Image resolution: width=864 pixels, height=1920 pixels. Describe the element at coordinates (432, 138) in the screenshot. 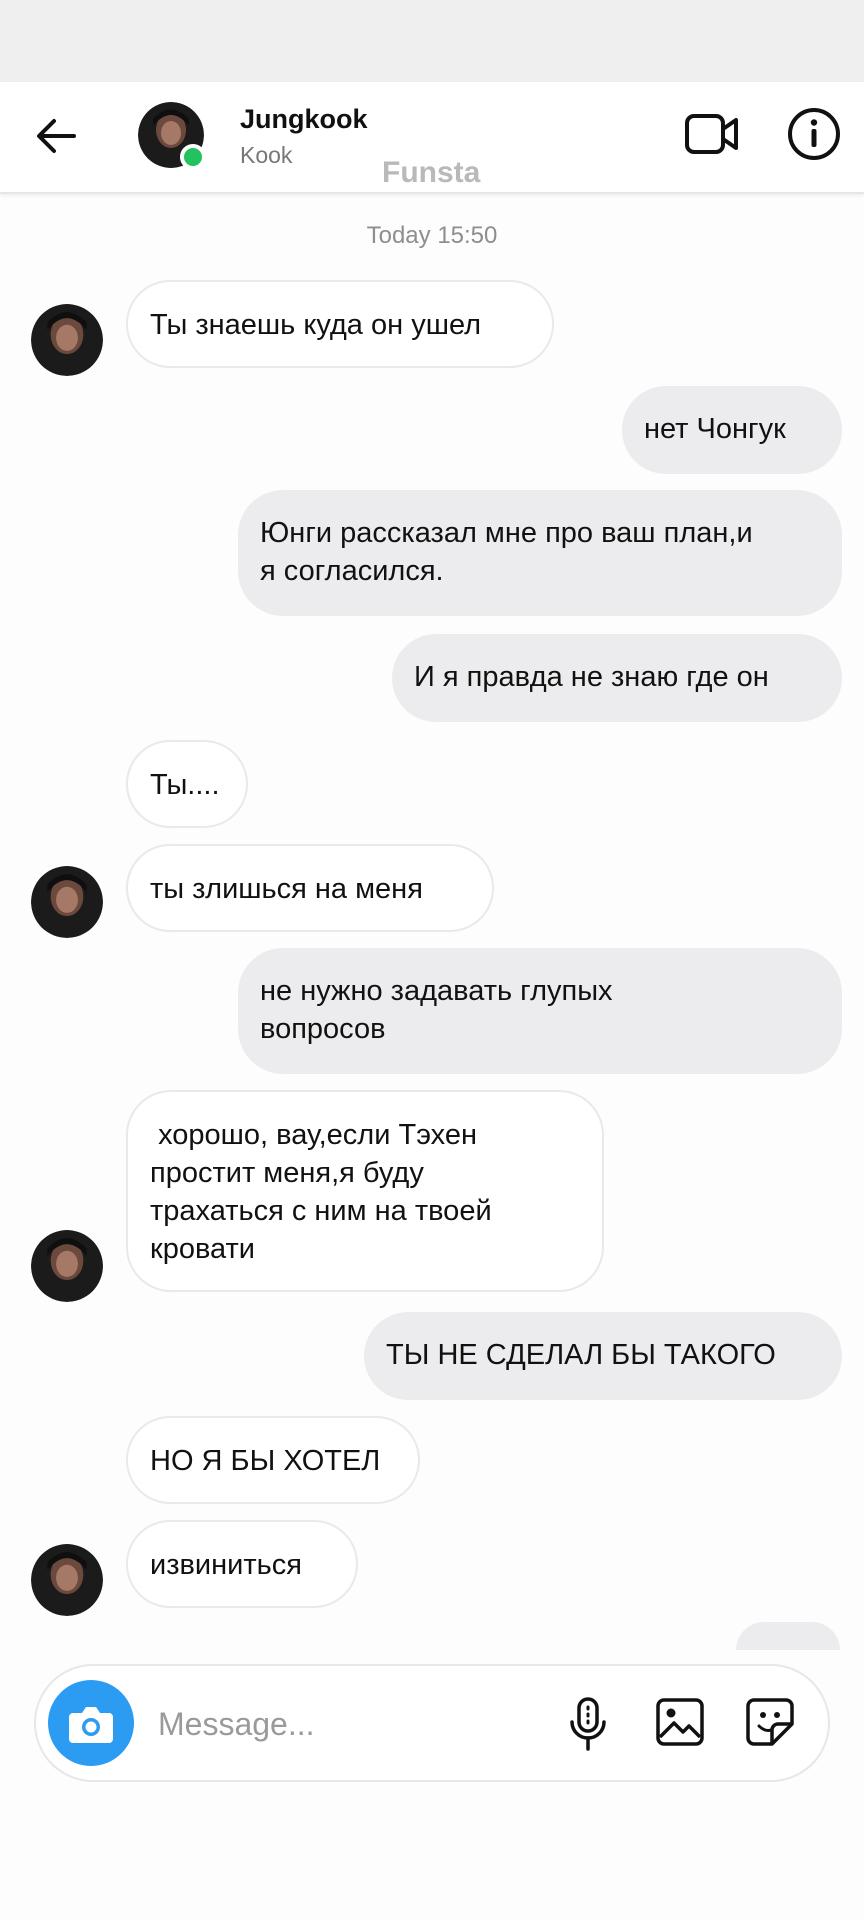

I see `chat-header: Jungkook Kook Funsta` at that location.